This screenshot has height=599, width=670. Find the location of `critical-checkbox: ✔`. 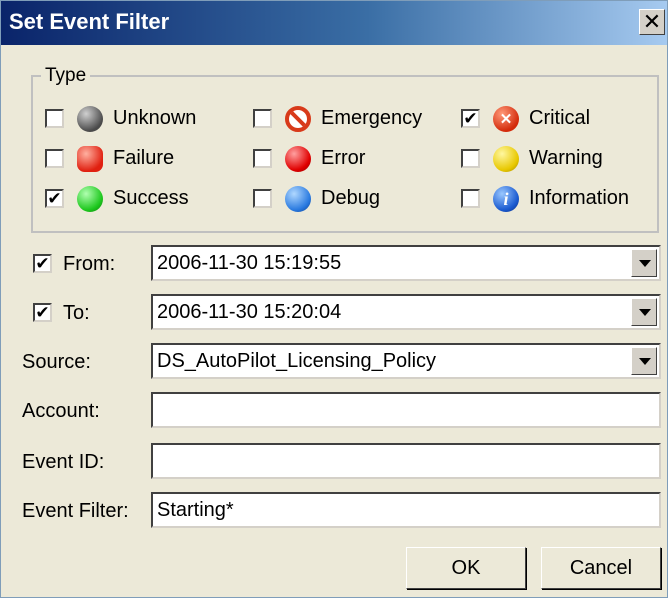

critical-checkbox: ✔ is located at coordinates (470, 118).